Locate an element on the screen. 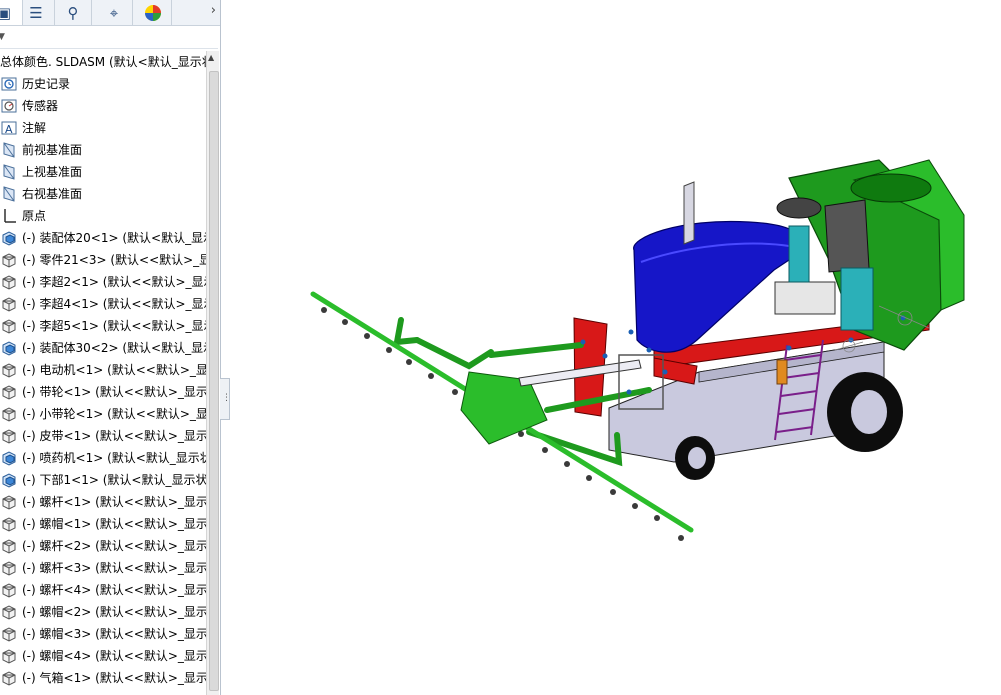  tree-item-label: (-) 喷药机<1> (默认<默认_显示状 is located at coordinates (114, 458).